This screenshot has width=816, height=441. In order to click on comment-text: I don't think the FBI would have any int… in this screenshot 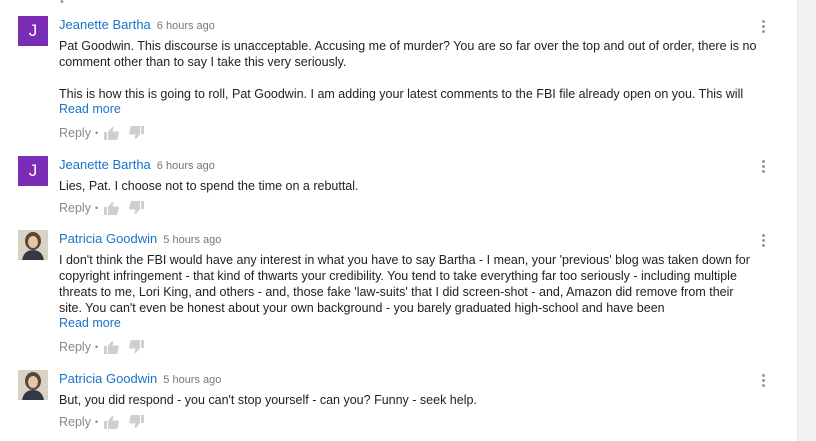, I will do `click(409, 284)`.